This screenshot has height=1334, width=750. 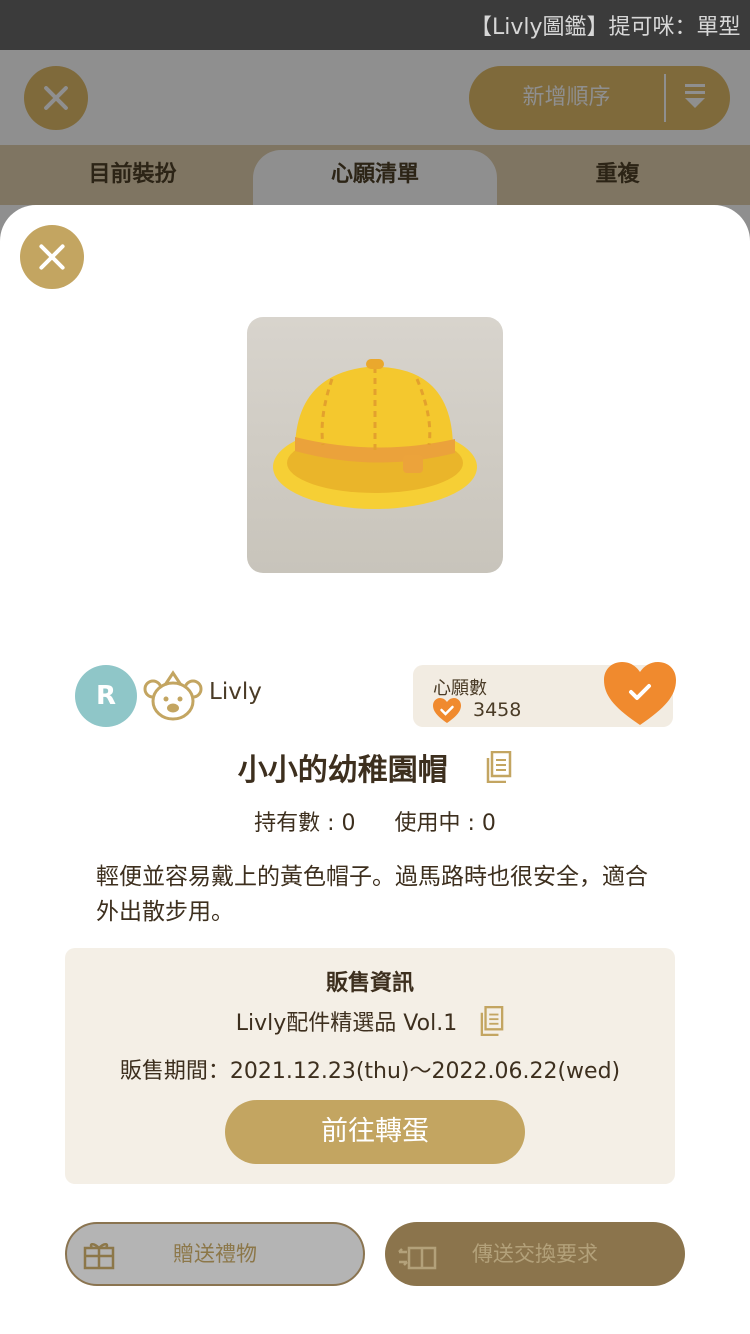 I want to click on item-description: 輕便並容易戴上的黃色帽子。過馬路時也很安全，適合外出散步用。, so click(x=372, y=894).